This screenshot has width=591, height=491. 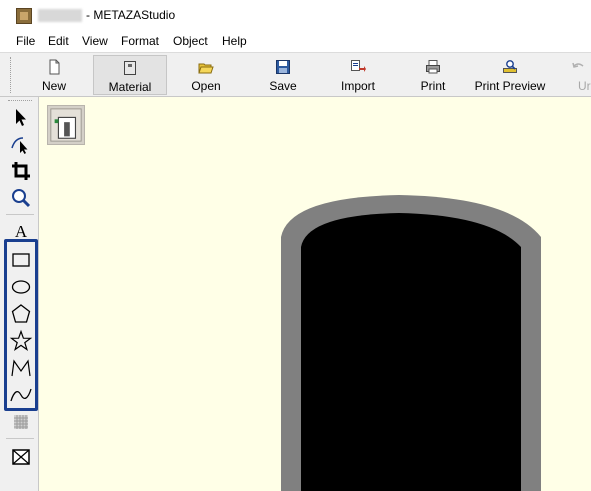 I want to click on material-icon, so click(x=130, y=68).